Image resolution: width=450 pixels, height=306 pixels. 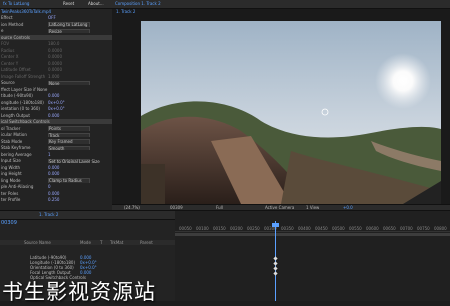 I want to click on effect-property-row: Length Output 0.000, so click(x=56, y=115).